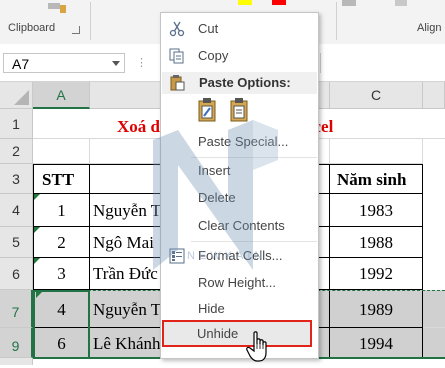 The width and height of the screenshot is (445, 368). Describe the element at coordinates (217, 197) in the screenshot. I see `menu-item-delete-label: Delete` at that location.